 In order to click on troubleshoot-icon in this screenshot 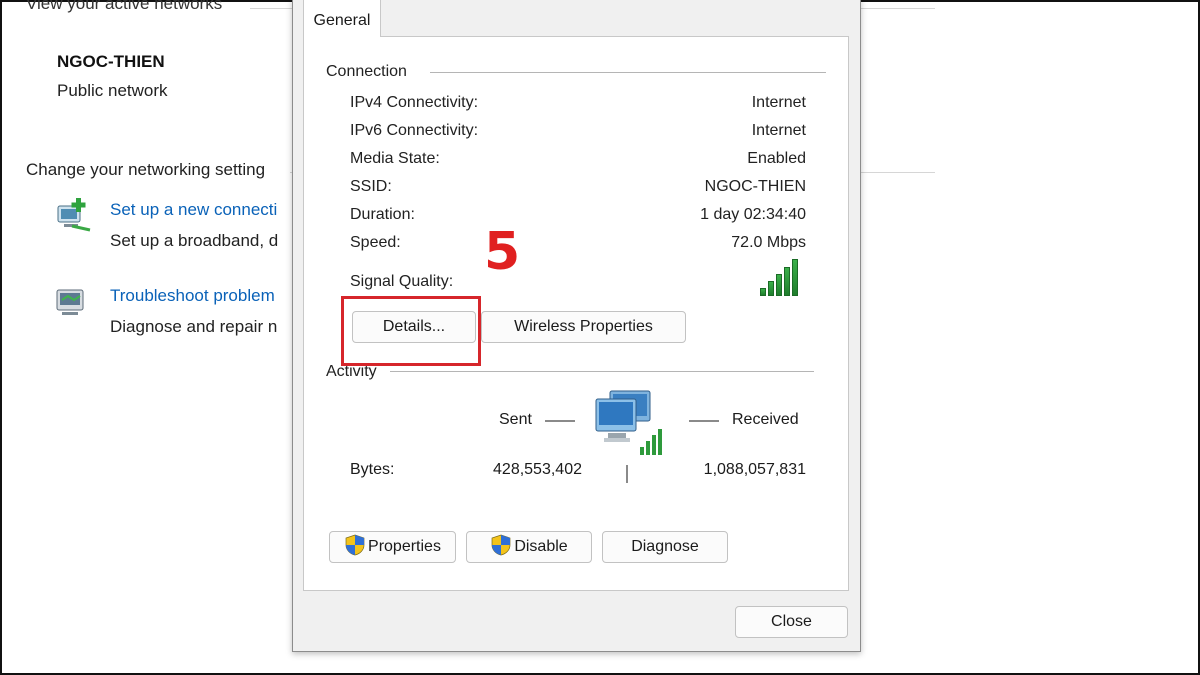, I will do `click(74, 302)`.